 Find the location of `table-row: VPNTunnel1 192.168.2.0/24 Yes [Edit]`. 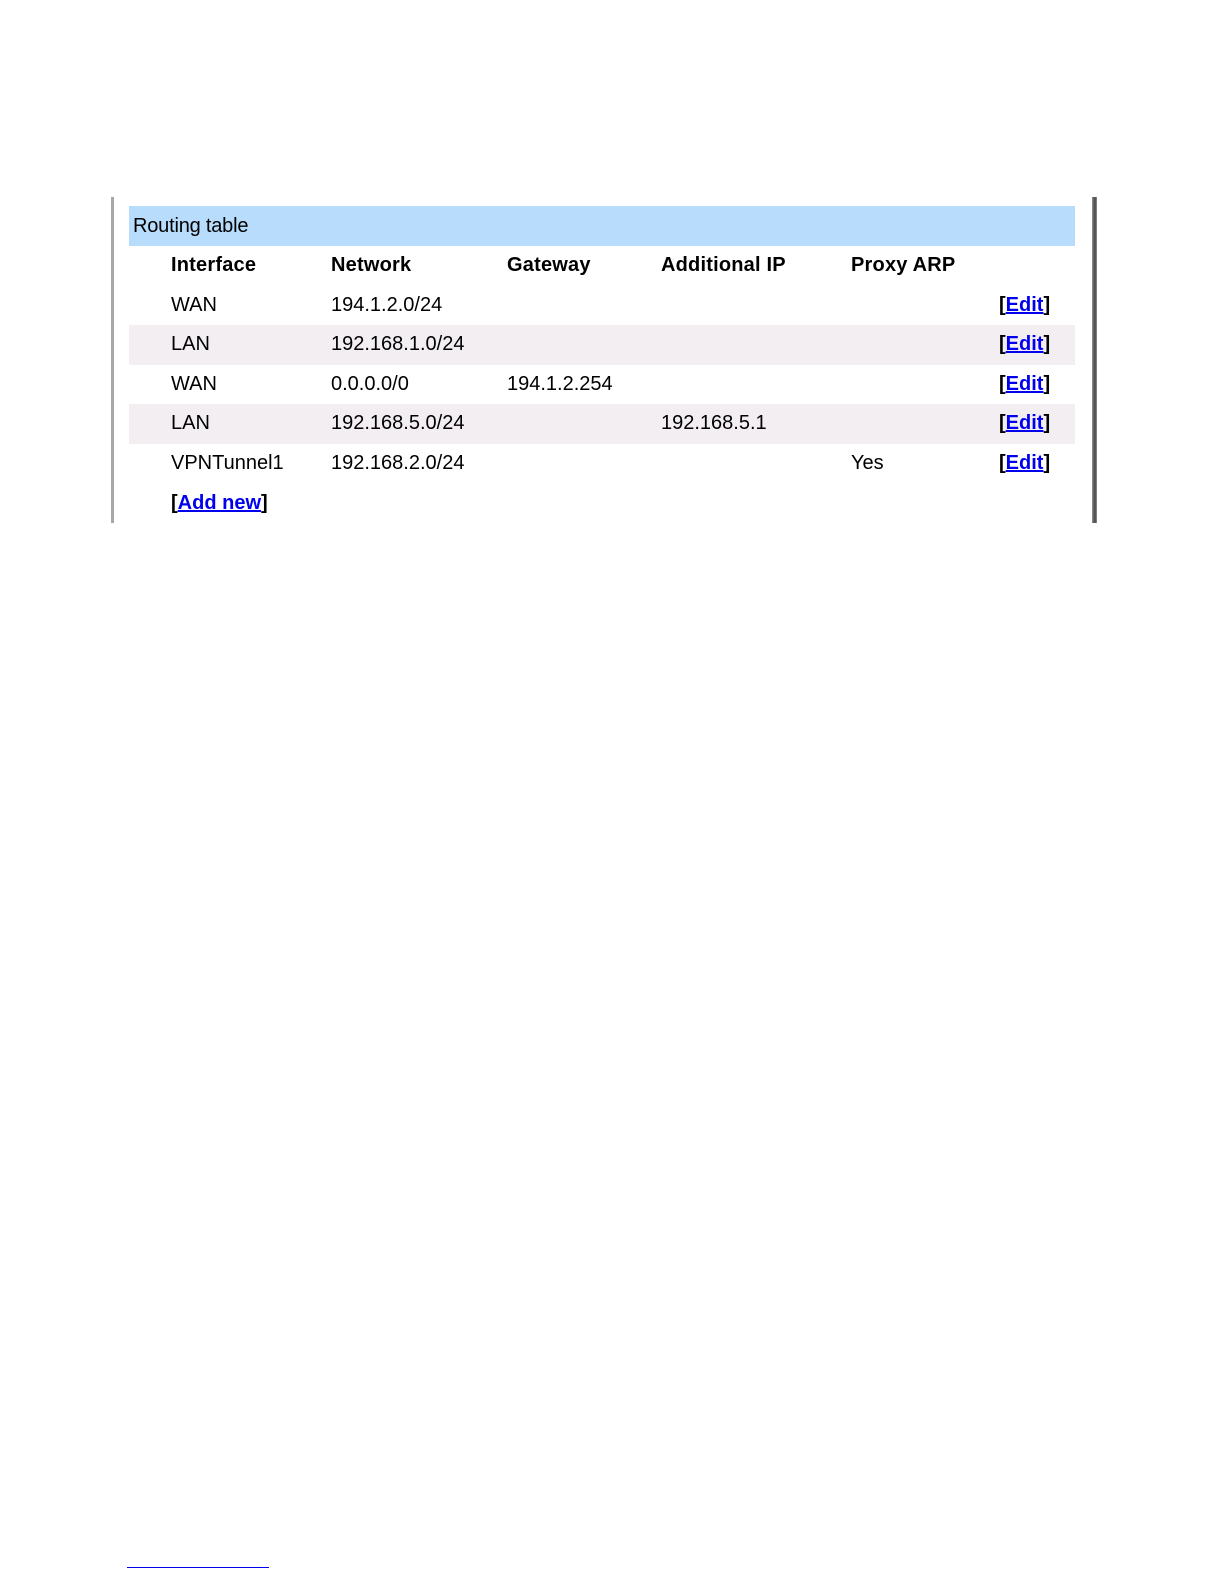

table-row: VPNTunnel1 192.168.2.0/24 Yes [Edit] is located at coordinates (602, 464).